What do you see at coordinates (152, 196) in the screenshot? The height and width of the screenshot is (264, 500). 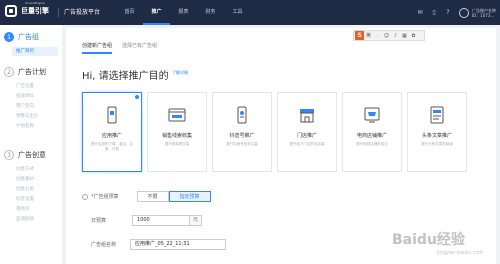 I see `budget-unlimited-button: 不限` at bounding box center [152, 196].